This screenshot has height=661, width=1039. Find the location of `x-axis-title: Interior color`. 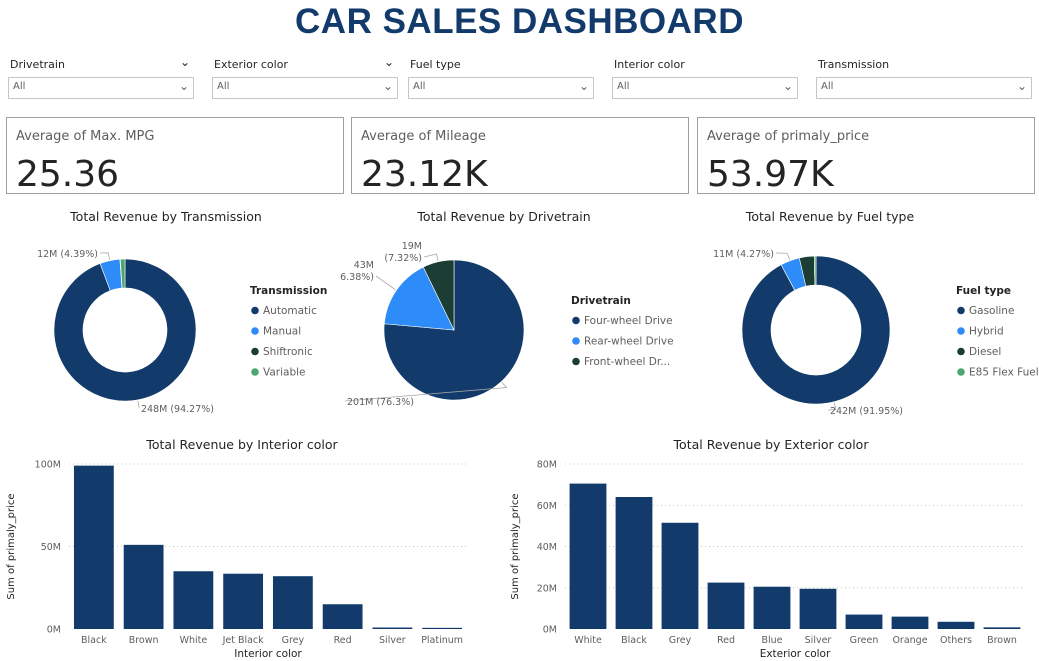

x-axis-title: Interior color is located at coordinates (268, 654).